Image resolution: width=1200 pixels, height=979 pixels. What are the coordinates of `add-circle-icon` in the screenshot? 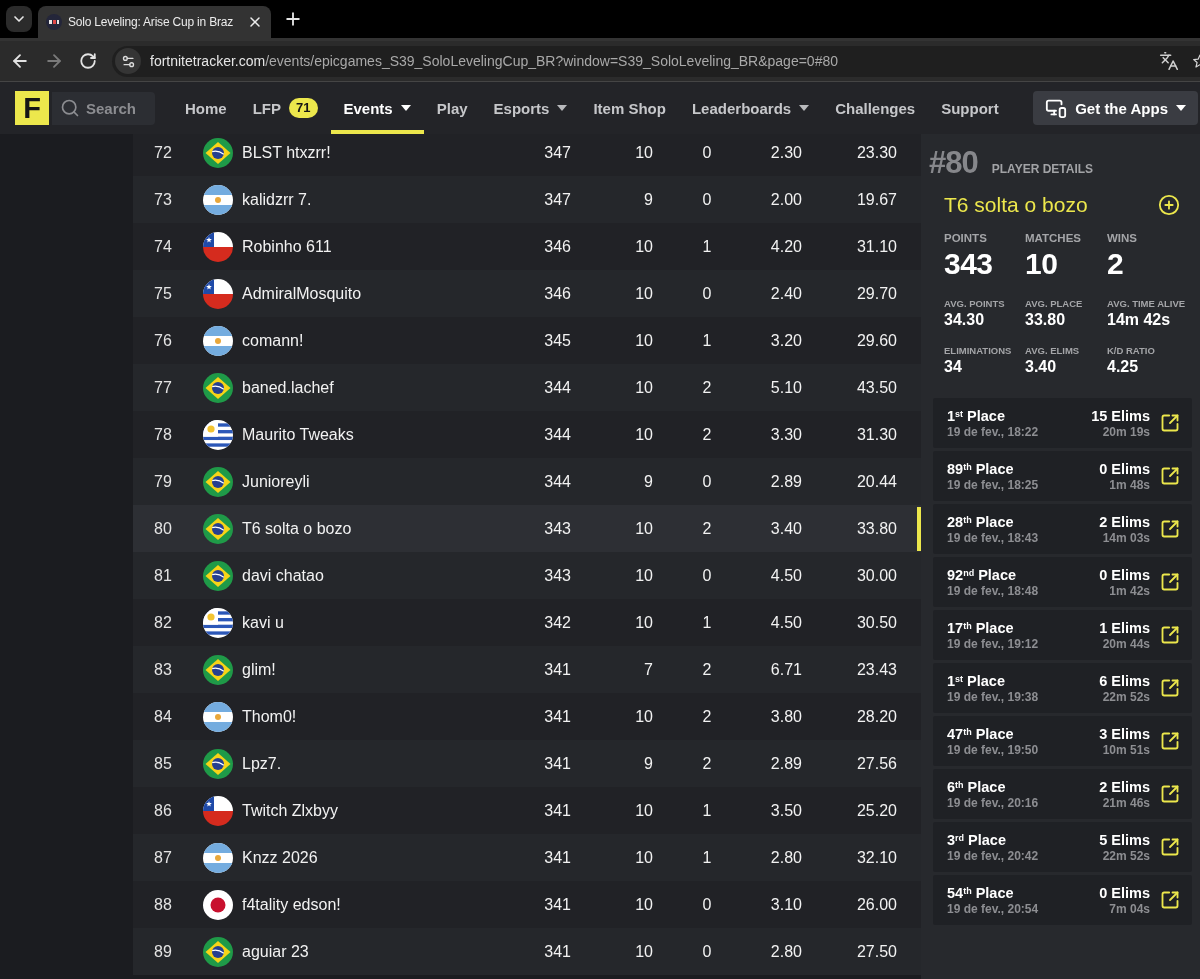 It's located at (1169, 205).